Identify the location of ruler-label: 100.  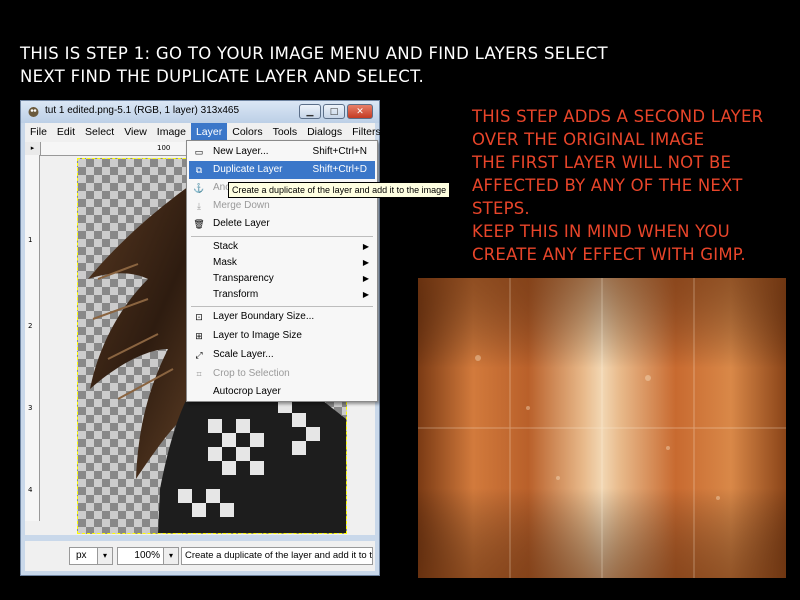
(164, 148).